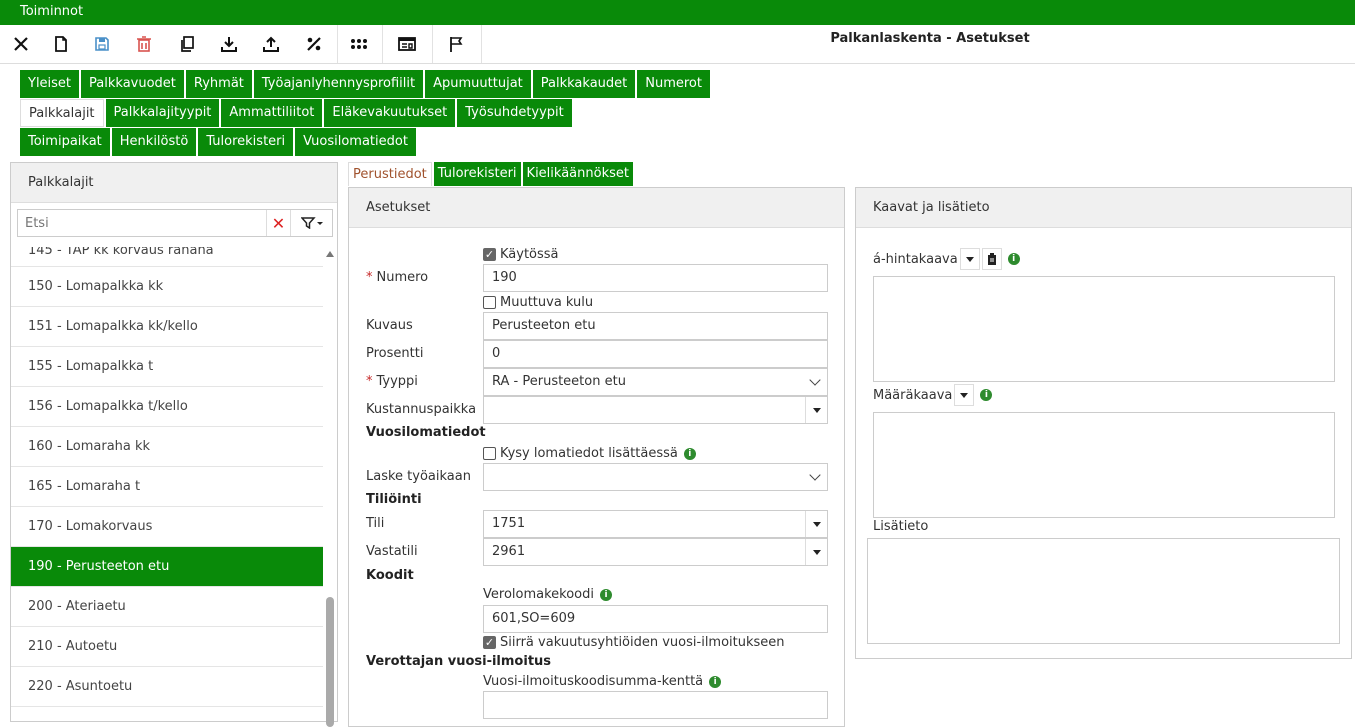 Image resolution: width=1355 pixels, height=727 pixels. Describe the element at coordinates (102, 44) in the screenshot. I see `save-icon` at that location.